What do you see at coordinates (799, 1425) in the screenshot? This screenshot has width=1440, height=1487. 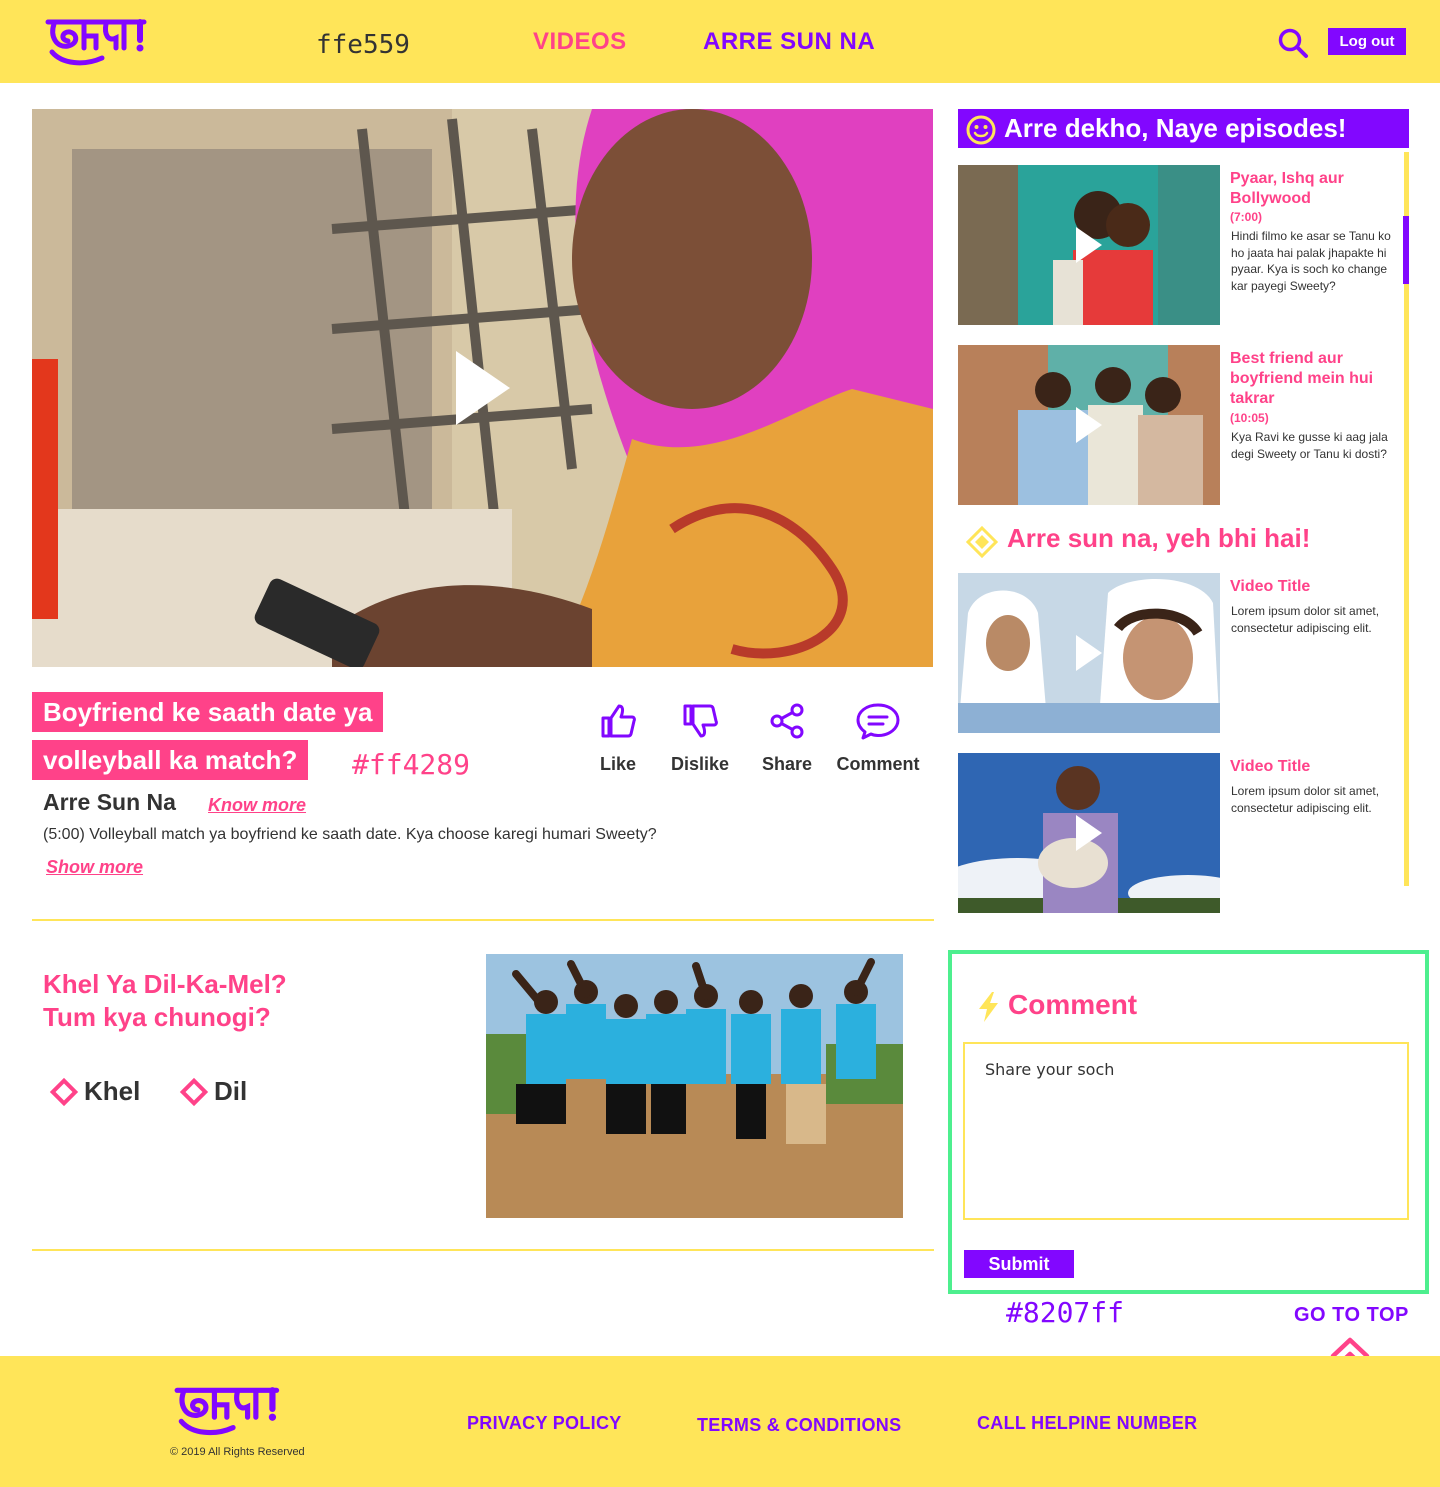 I see `terms-conditions-link: TERMS & CONDITIONS` at bounding box center [799, 1425].